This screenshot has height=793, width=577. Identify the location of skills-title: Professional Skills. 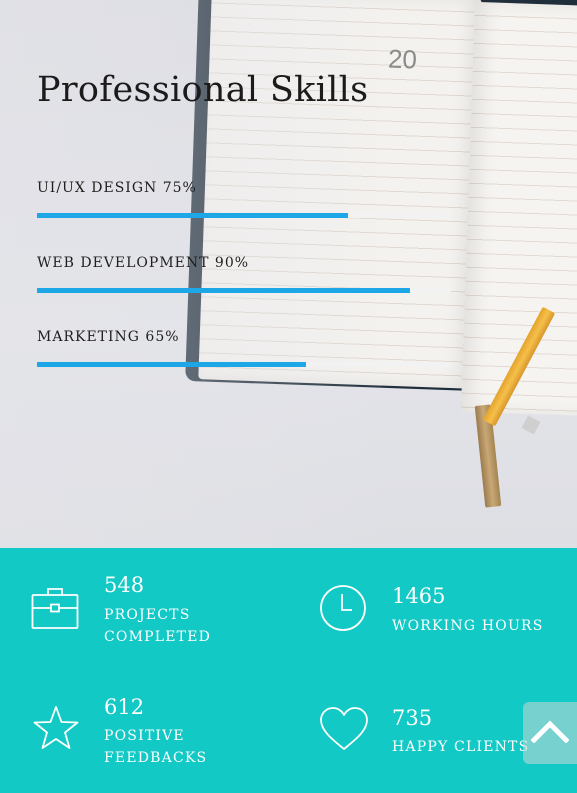
(203, 90).